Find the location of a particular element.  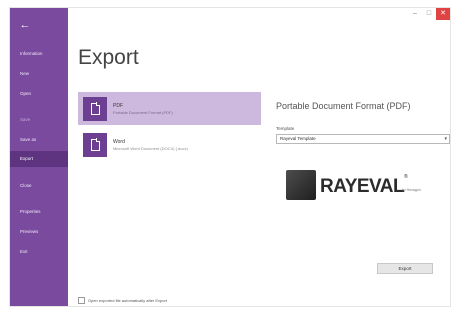

sidebar-item-open: Open is located at coordinates (39, 94).